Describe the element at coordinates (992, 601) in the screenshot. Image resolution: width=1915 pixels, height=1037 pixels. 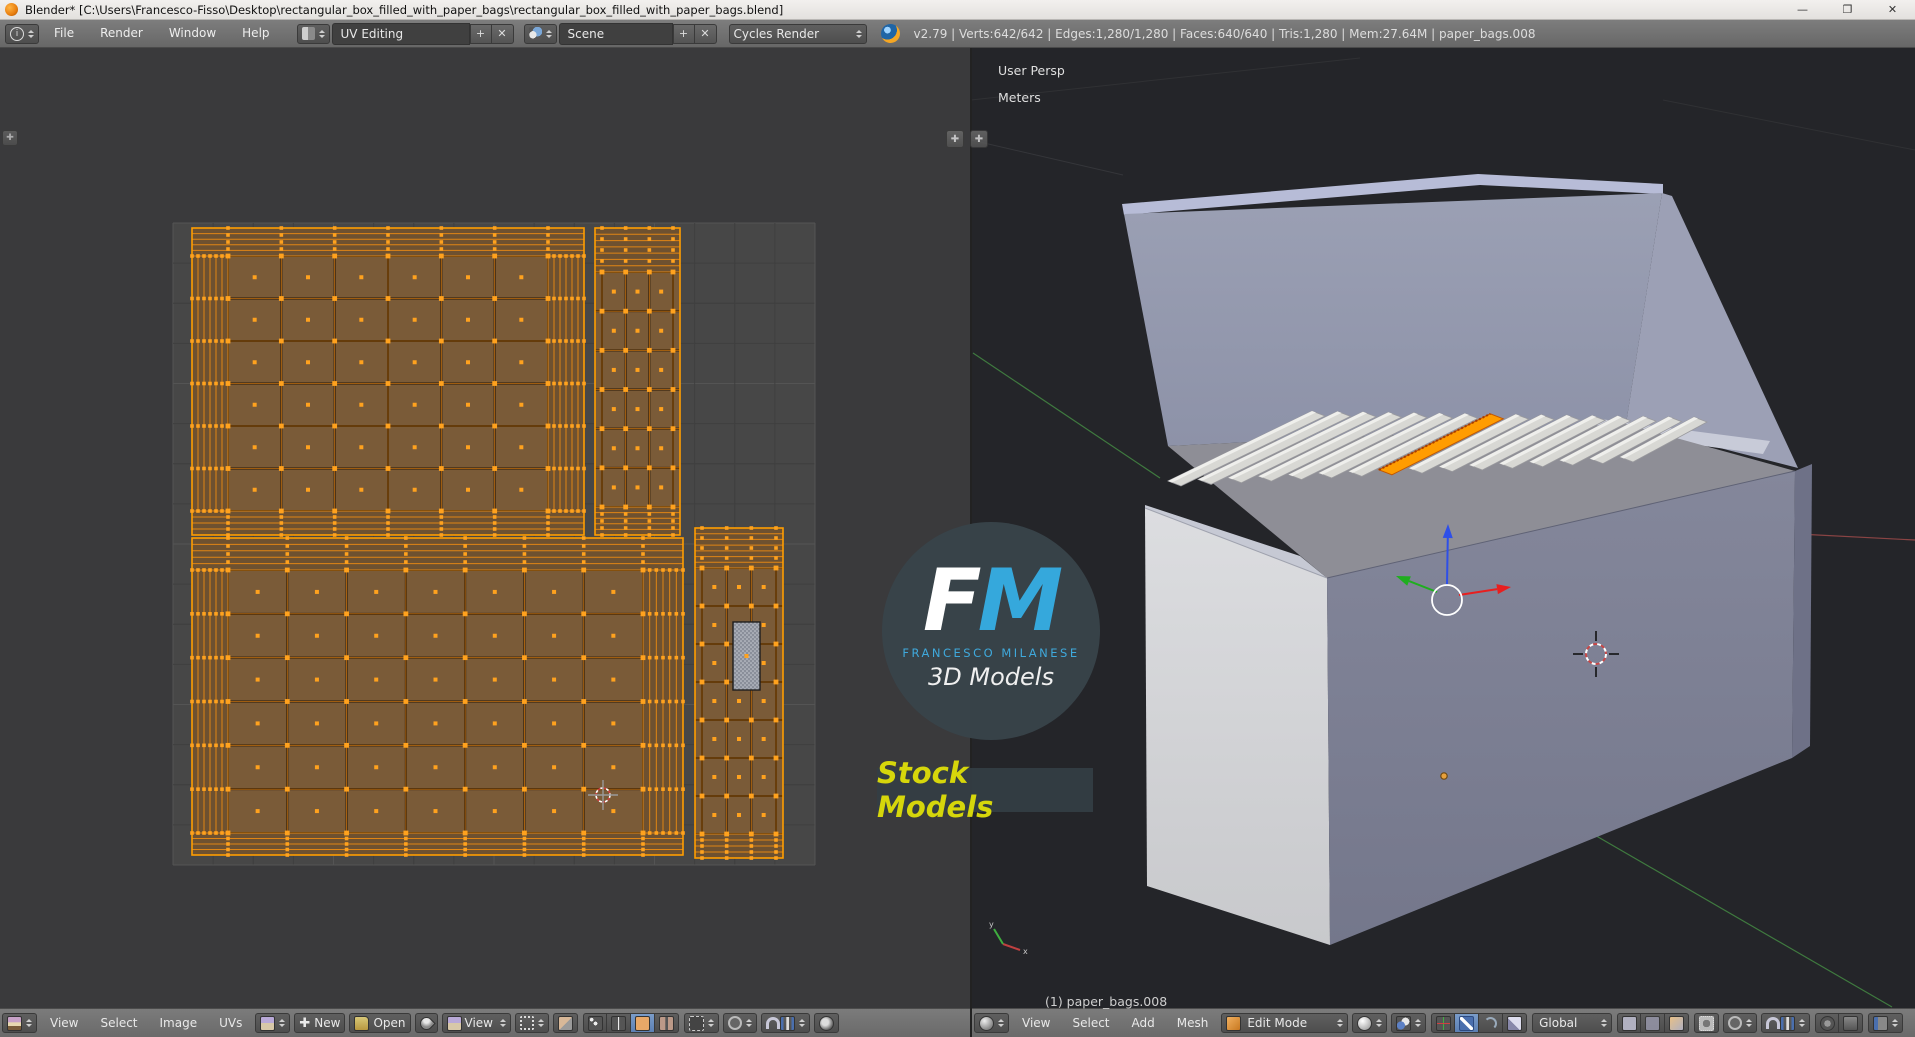
I see `fm-initials: FM` at that location.